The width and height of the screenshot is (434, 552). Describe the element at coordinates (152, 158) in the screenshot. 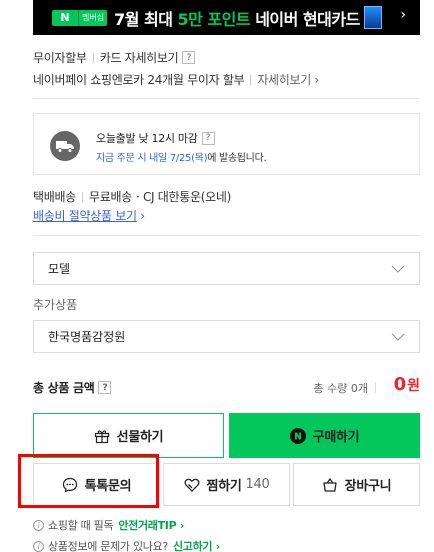

I see `dispatch-date-highlight: 지금 주문 시 내일 7/25(목)` at that location.